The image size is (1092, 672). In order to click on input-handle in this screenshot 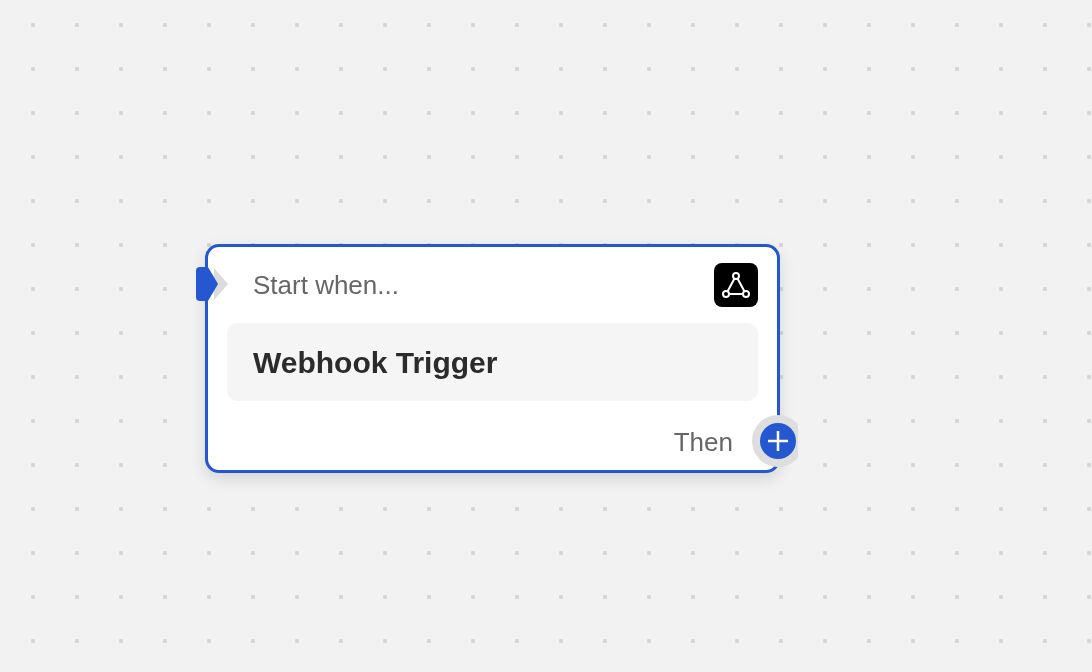, I will do `click(213, 284)`.